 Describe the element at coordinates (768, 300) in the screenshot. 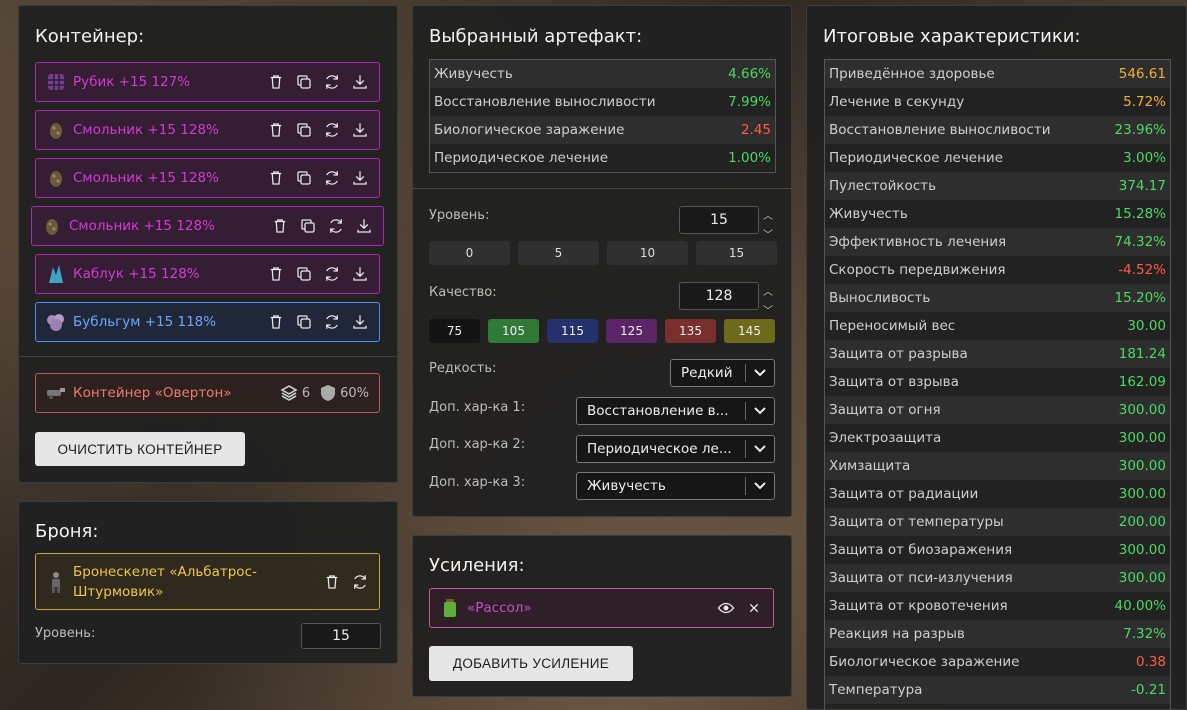

I see `quality-spinner: ︿ ﹀` at that location.